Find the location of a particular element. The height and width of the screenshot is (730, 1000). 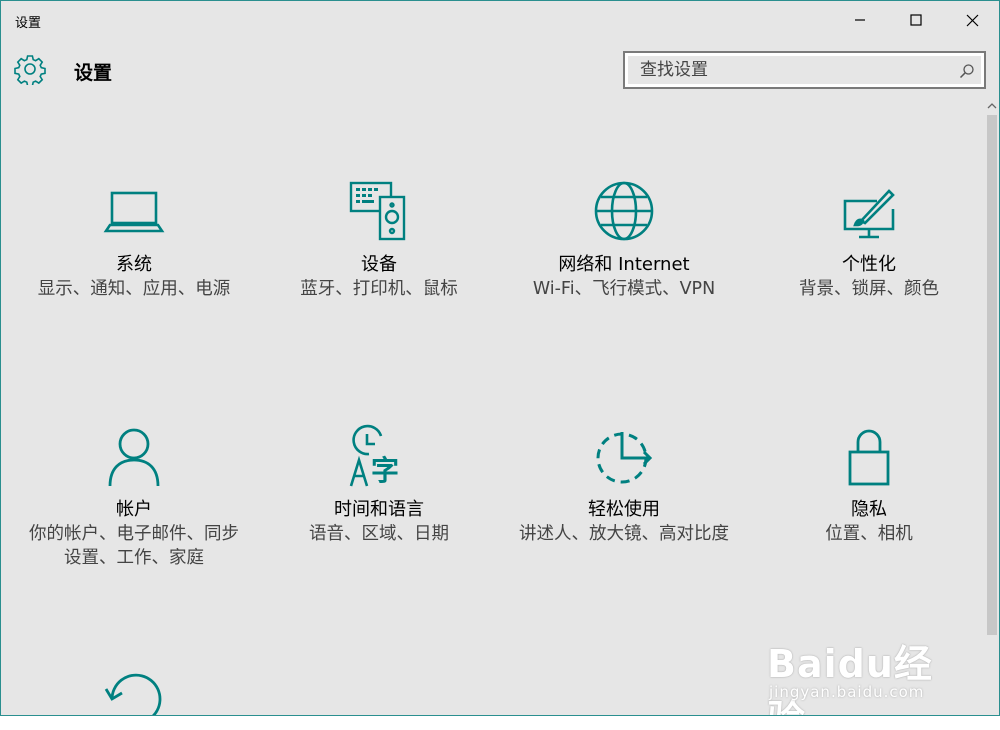

gear-icon is located at coordinates (30, 70).